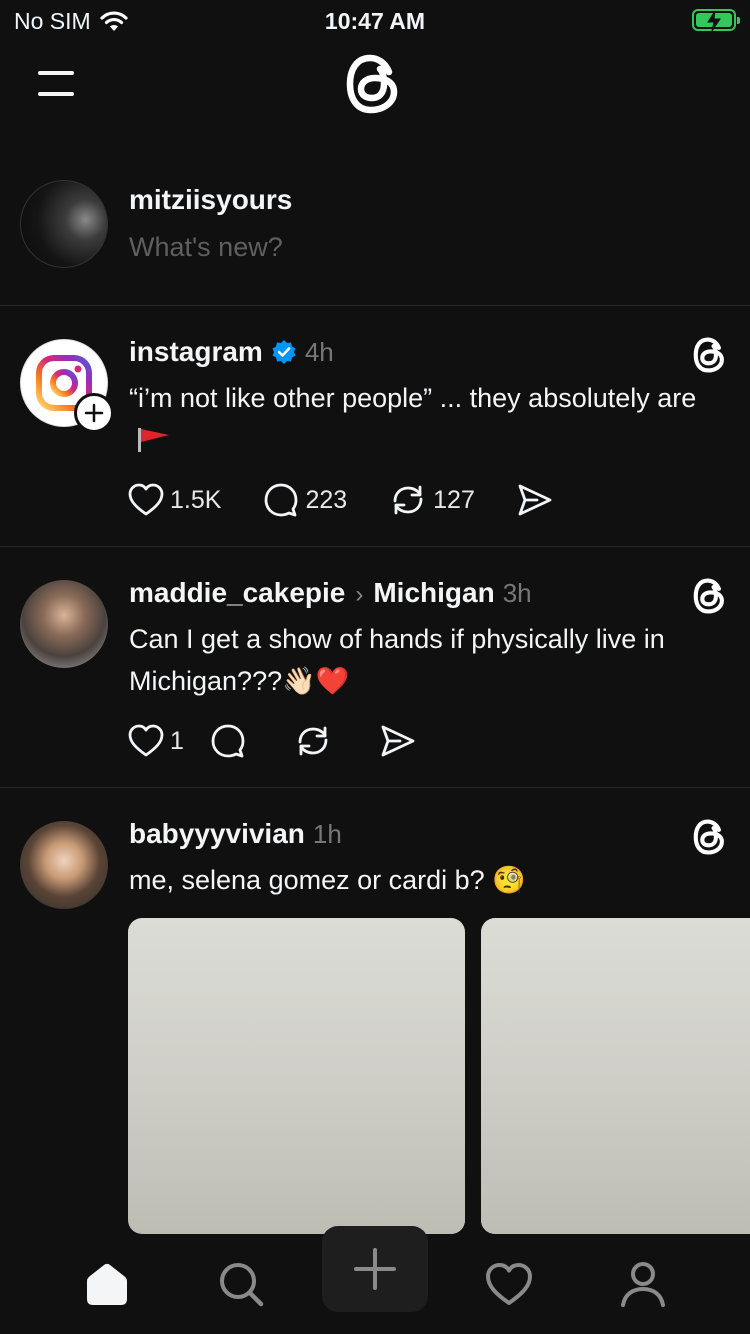 The width and height of the screenshot is (750, 1334). I want to click on tab-compose, so click(375, 1269).